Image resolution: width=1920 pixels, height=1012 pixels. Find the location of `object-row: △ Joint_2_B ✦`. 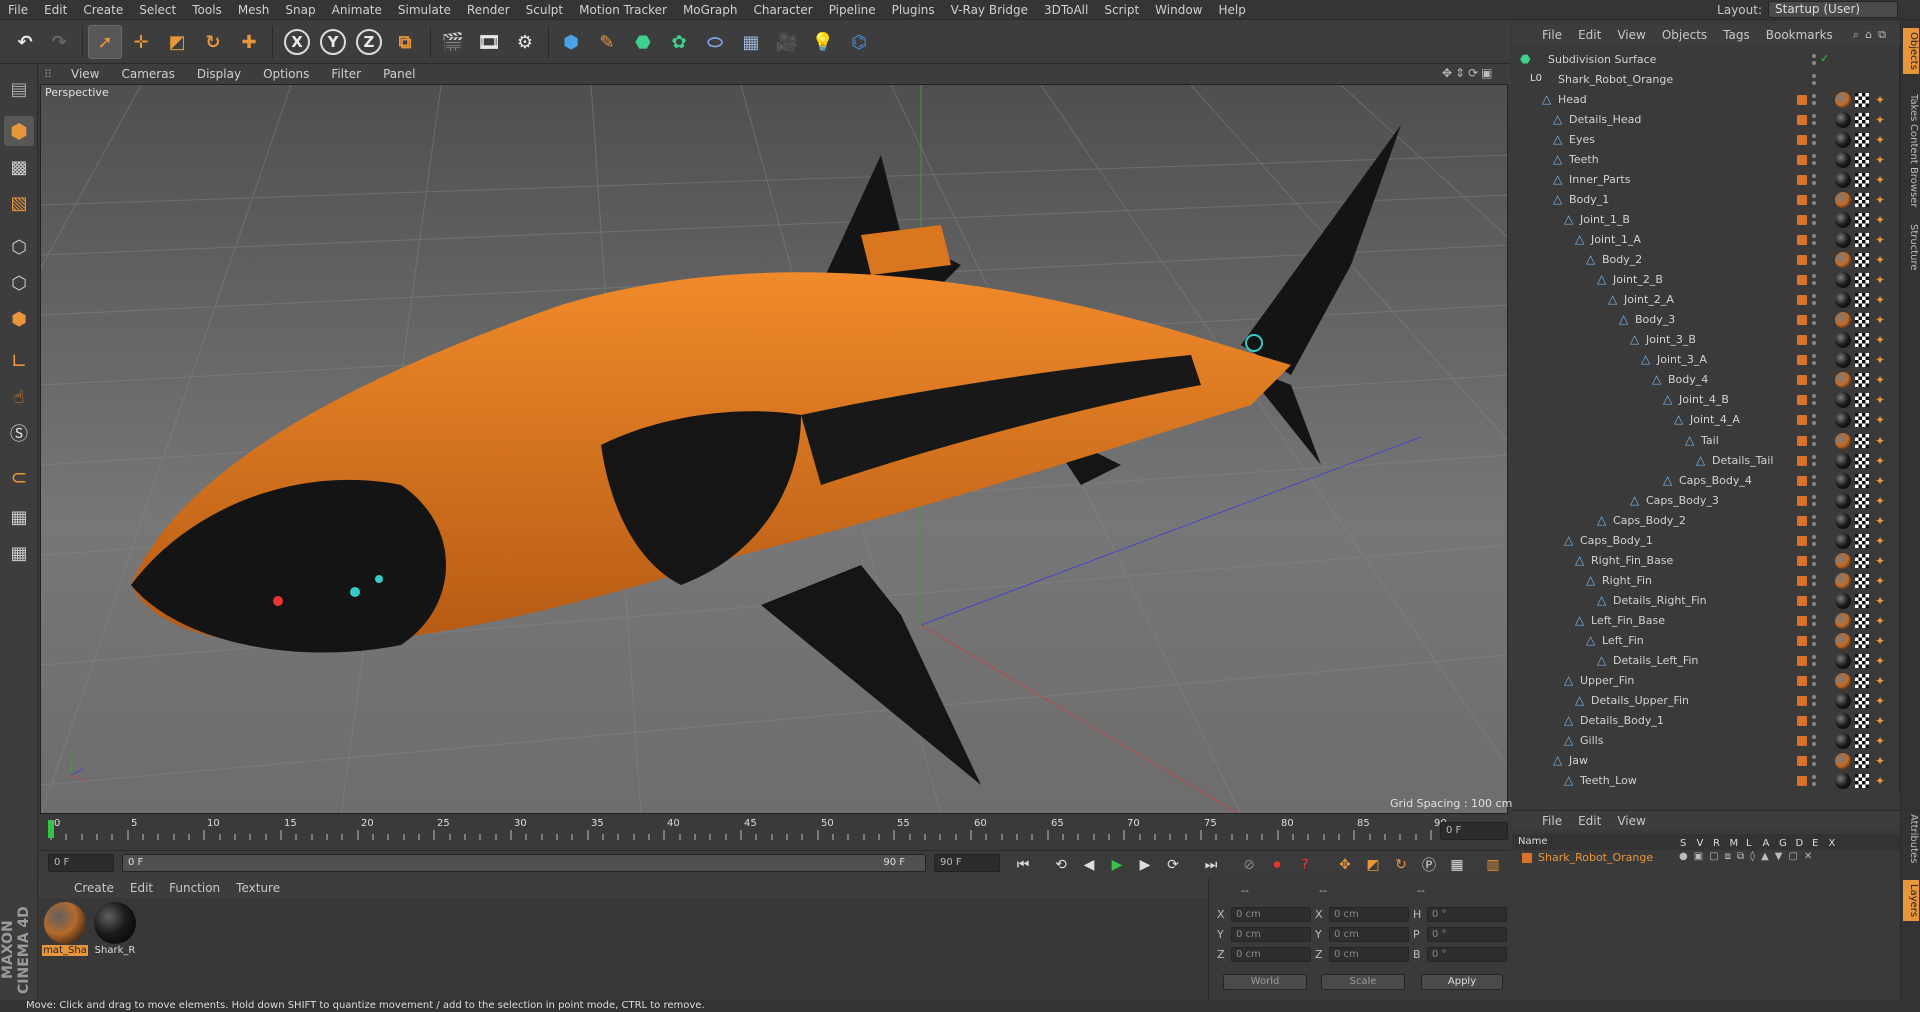

object-row: △ Joint_2_B ✦ is located at coordinates (1706, 280).